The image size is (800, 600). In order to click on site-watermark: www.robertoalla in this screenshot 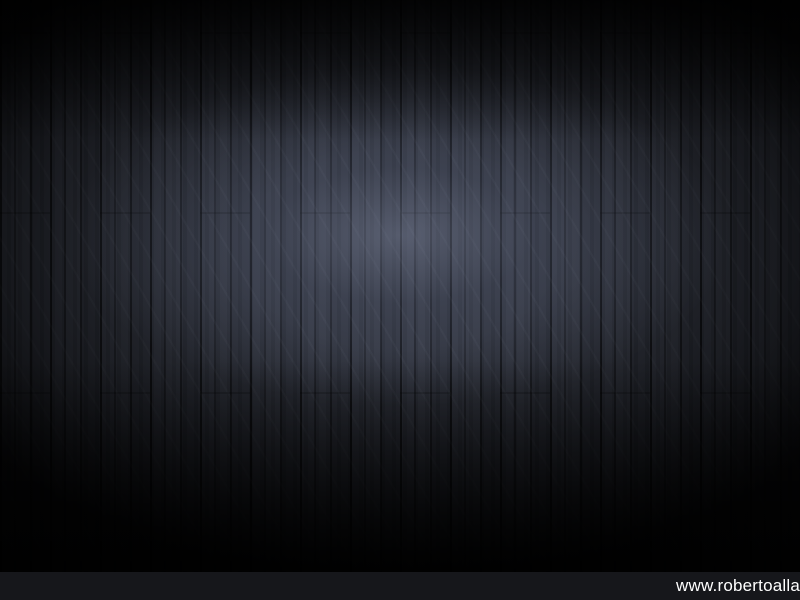, I will do `click(738, 585)`.